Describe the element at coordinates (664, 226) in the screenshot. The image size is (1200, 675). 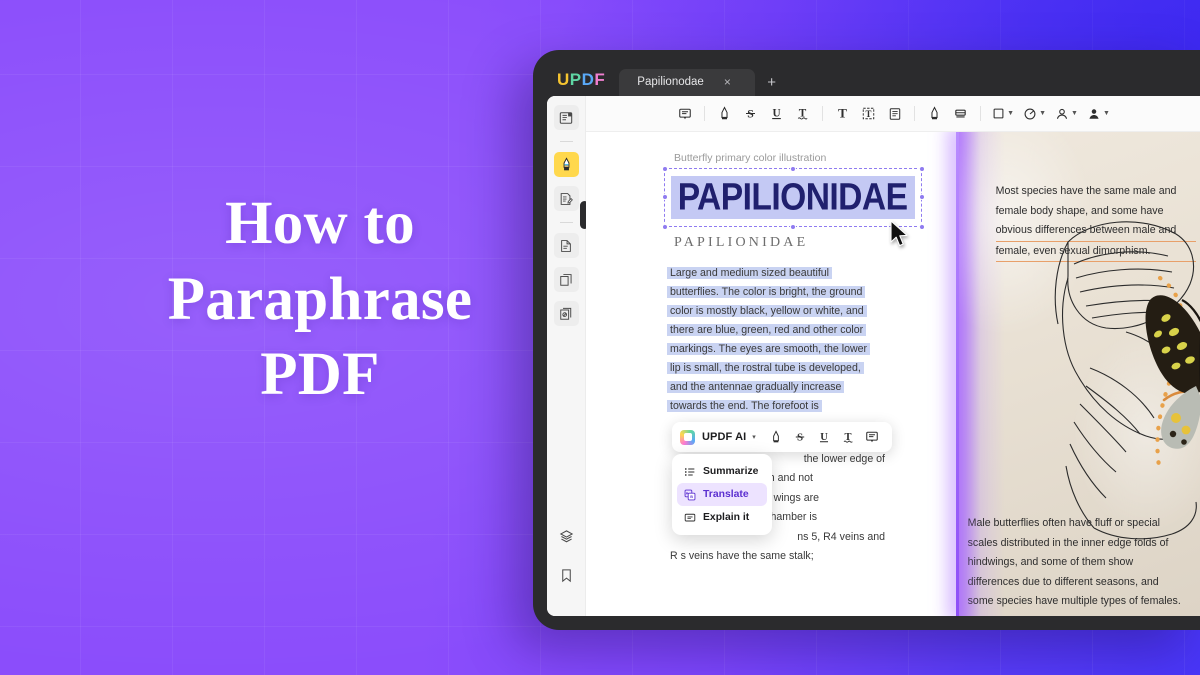
I see `resize-handle-sw` at that location.